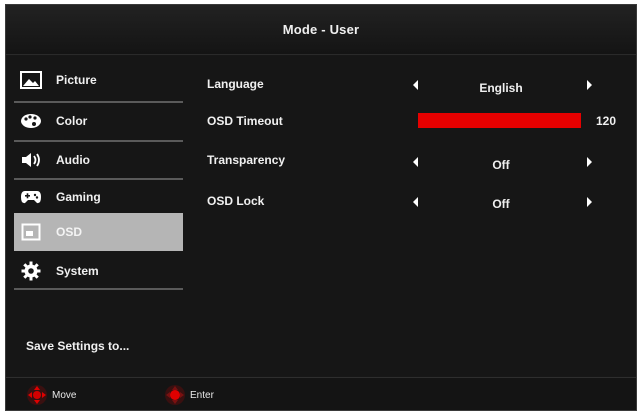 The image size is (643, 415). I want to click on language-prev-arrow-icon, so click(415, 85).